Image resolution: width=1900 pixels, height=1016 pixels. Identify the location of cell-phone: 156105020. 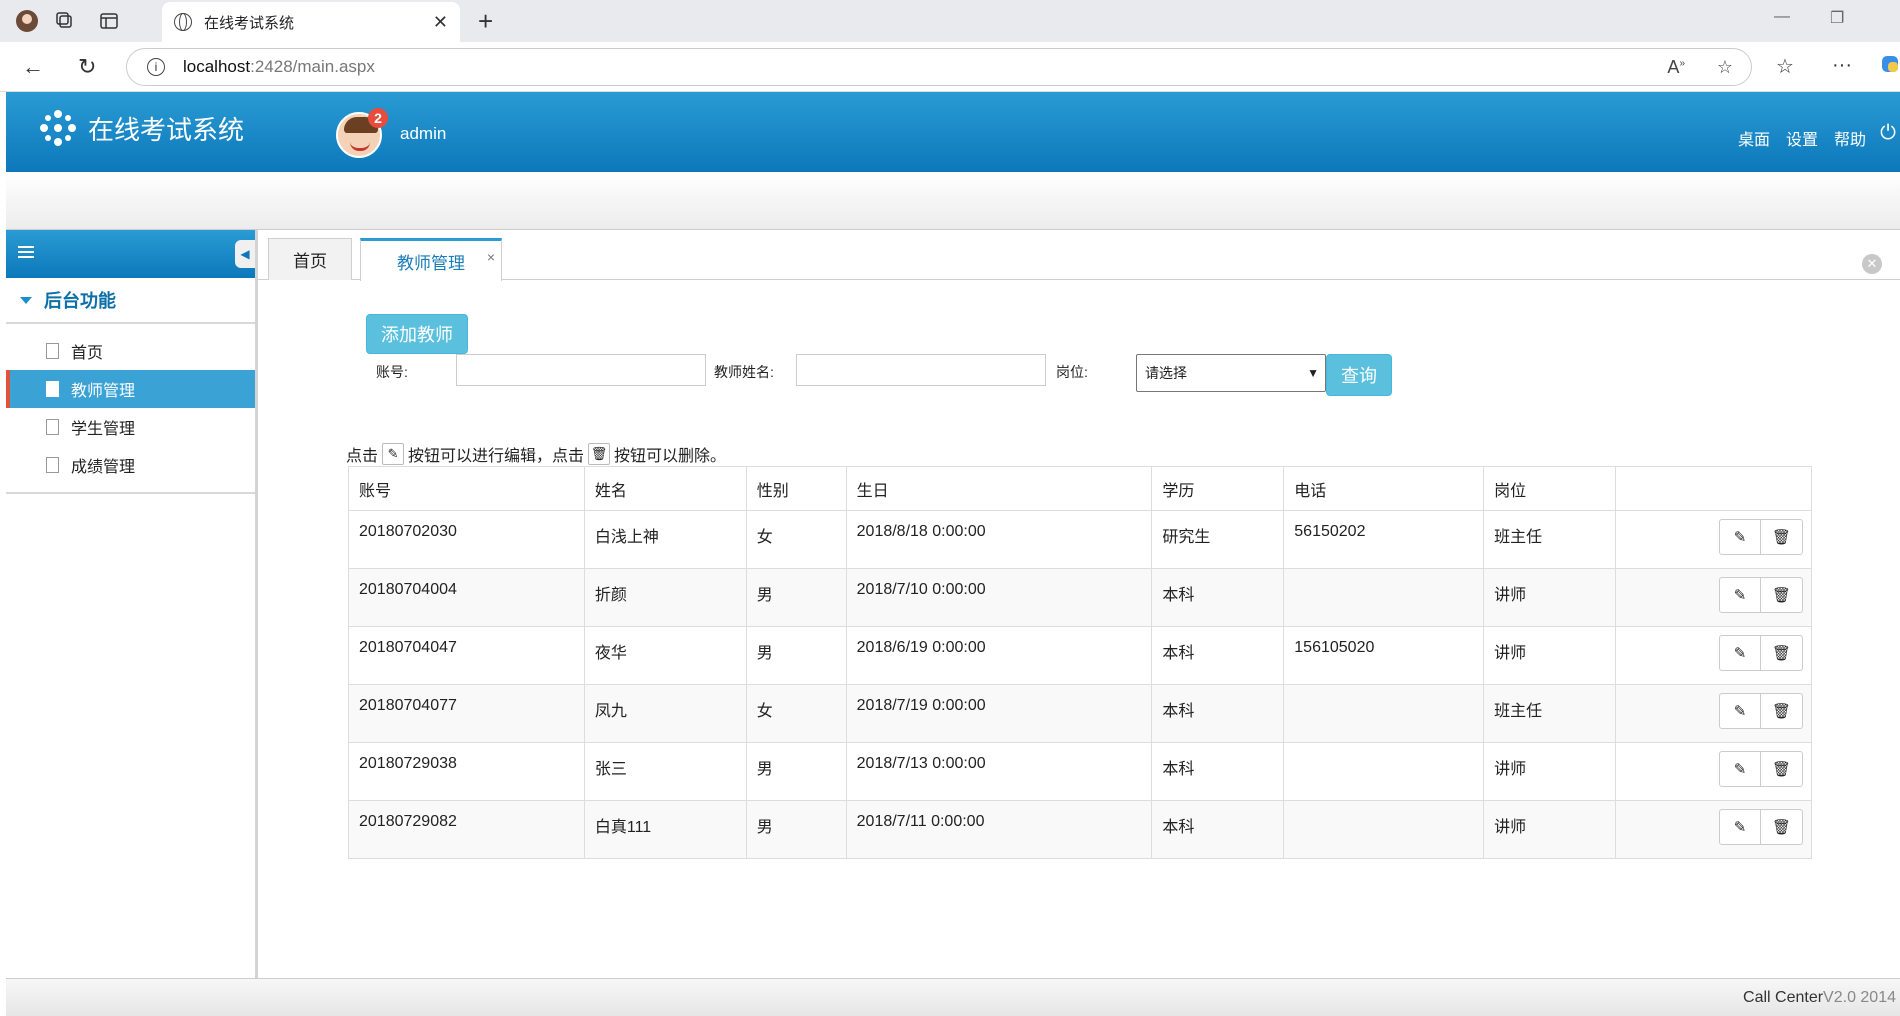
(1384, 655).